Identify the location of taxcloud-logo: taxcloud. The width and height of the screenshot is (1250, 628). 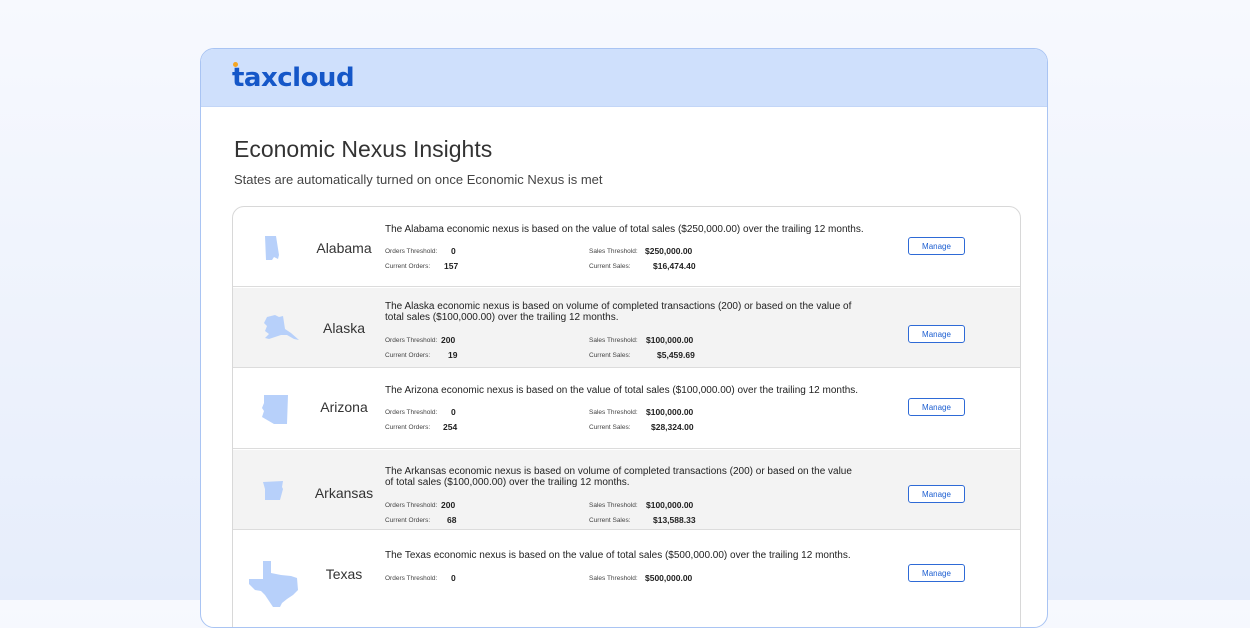
(293, 78).